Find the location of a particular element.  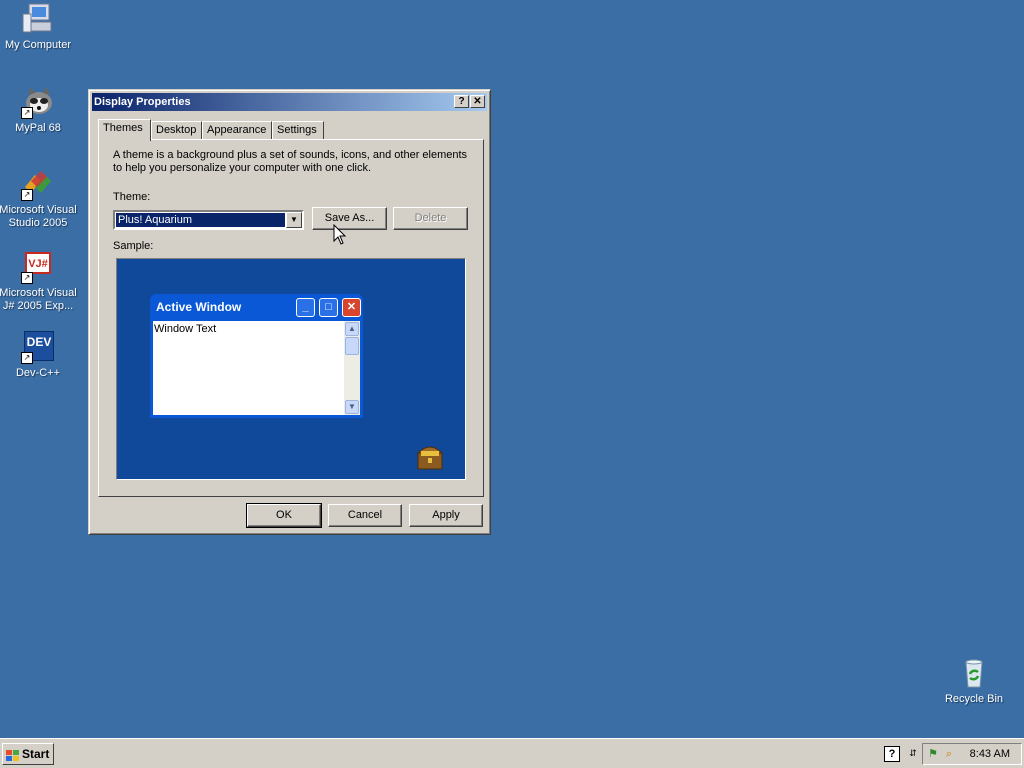

sample-window-title: Active Window is located at coordinates (199, 307).